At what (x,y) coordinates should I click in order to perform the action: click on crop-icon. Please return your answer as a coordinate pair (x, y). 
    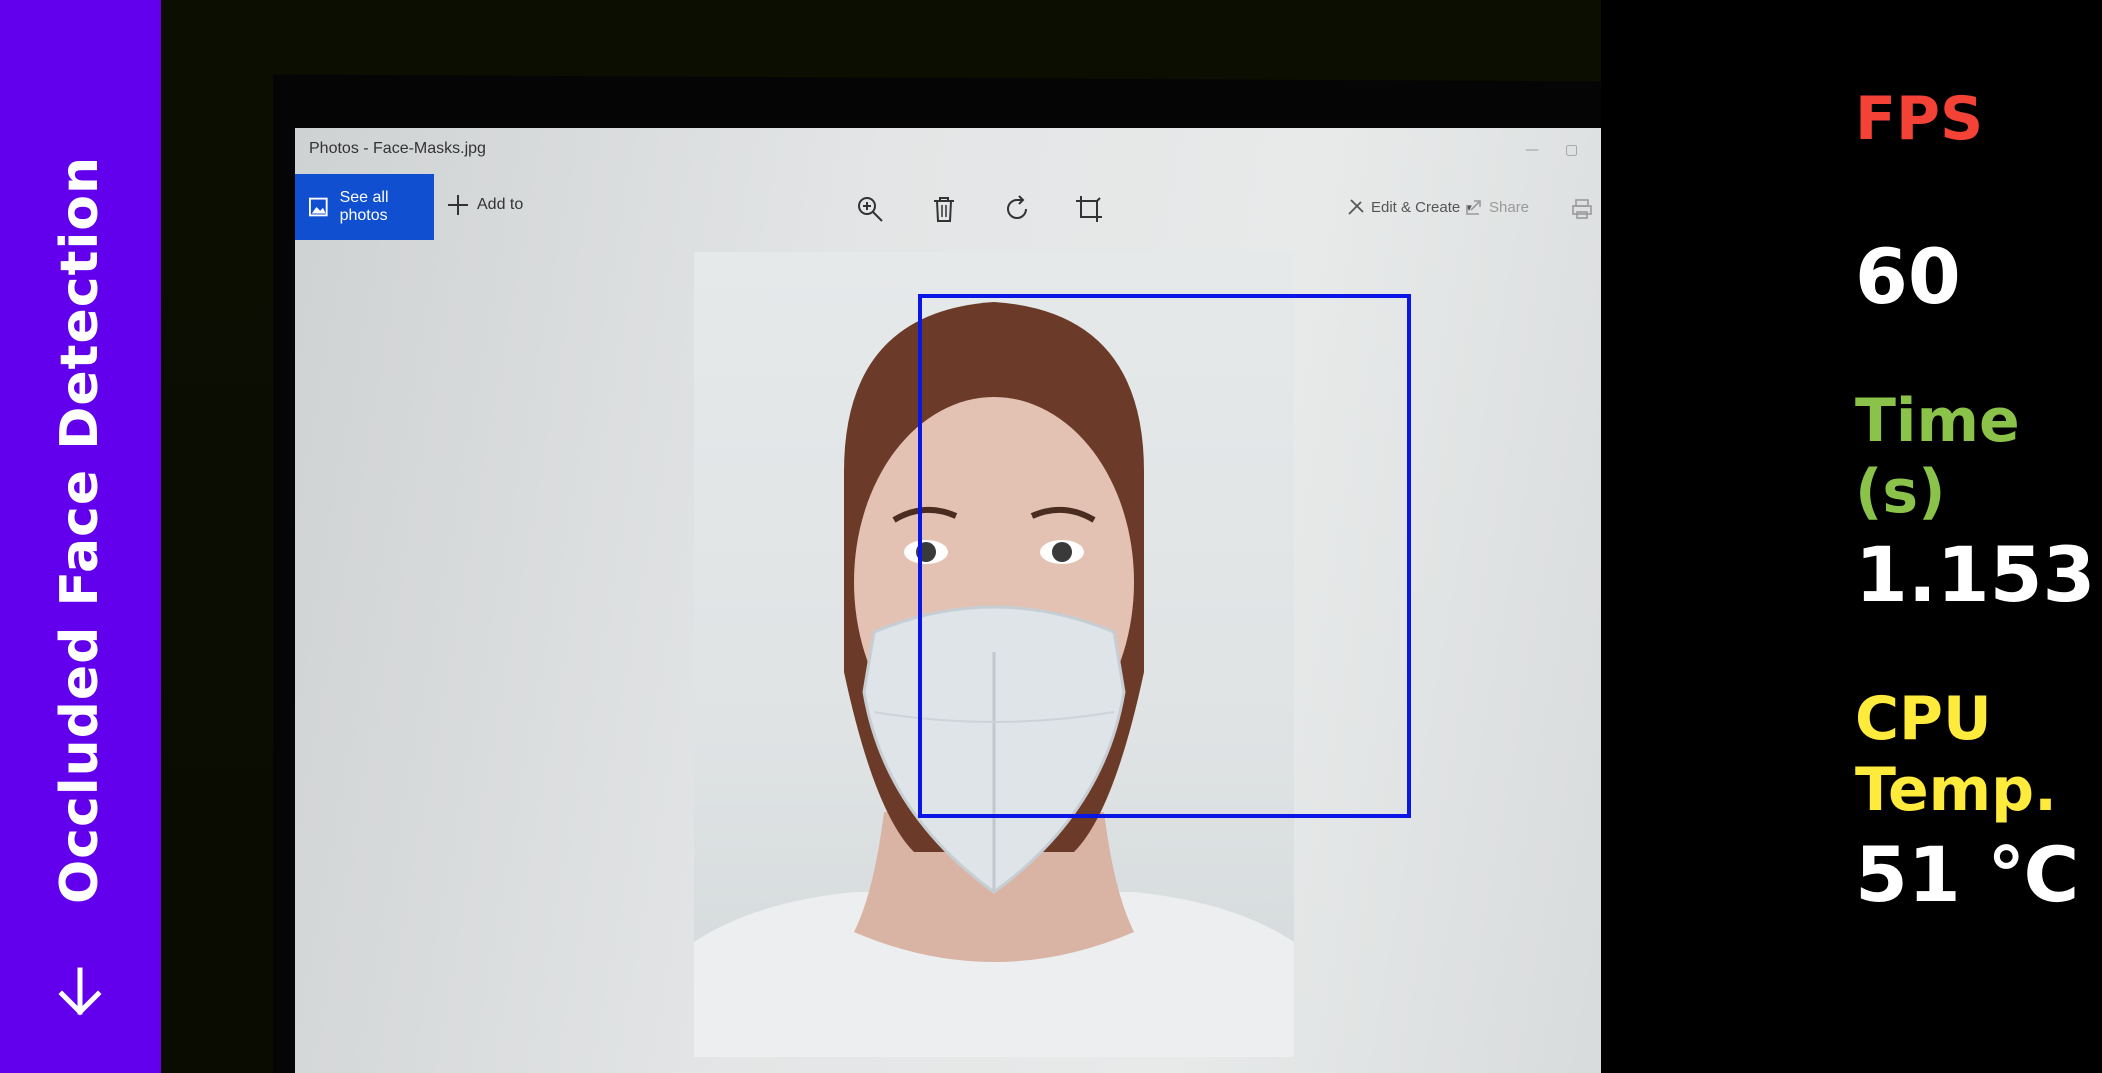
    Looking at the image, I should click on (1089, 209).